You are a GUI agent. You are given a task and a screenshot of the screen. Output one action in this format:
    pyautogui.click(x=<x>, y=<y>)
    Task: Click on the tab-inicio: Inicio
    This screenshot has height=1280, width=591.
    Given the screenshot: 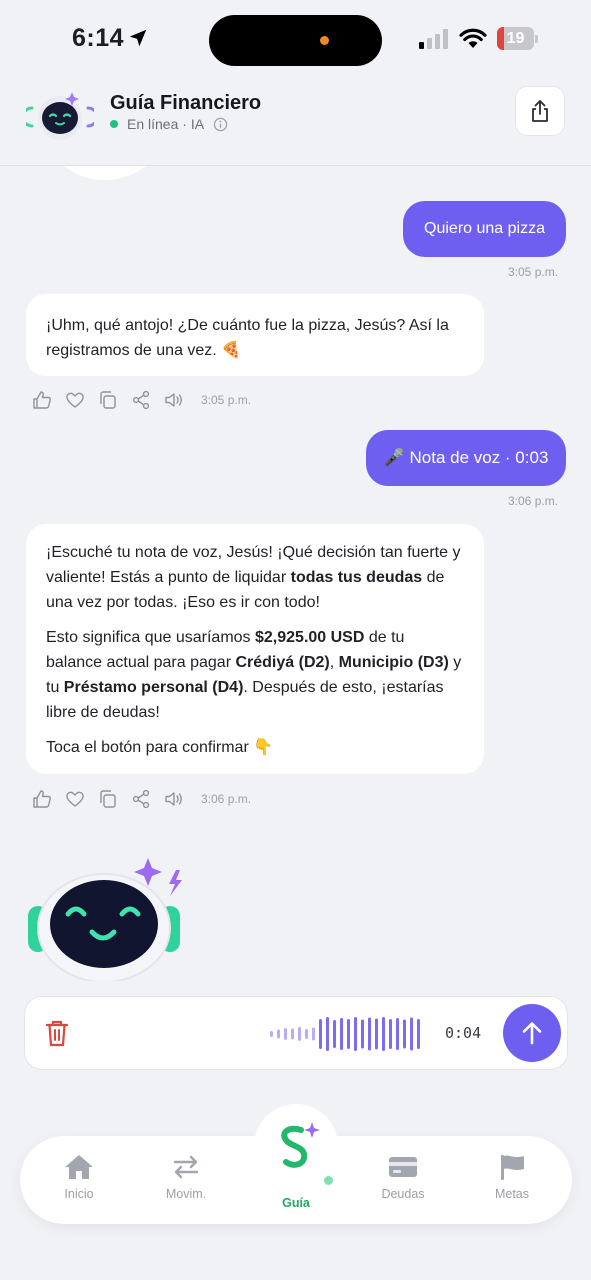 What is the action you would take?
    pyautogui.click(x=79, y=1177)
    